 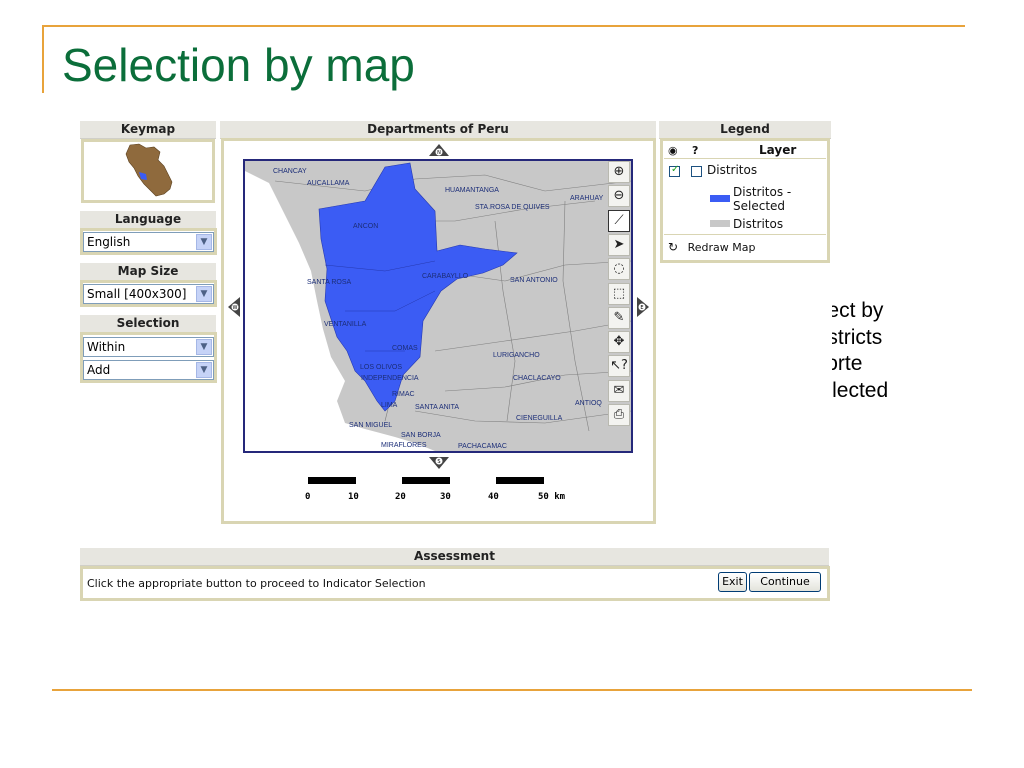 What do you see at coordinates (493, 497) in the screenshot?
I see `scale-label: 40` at bounding box center [493, 497].